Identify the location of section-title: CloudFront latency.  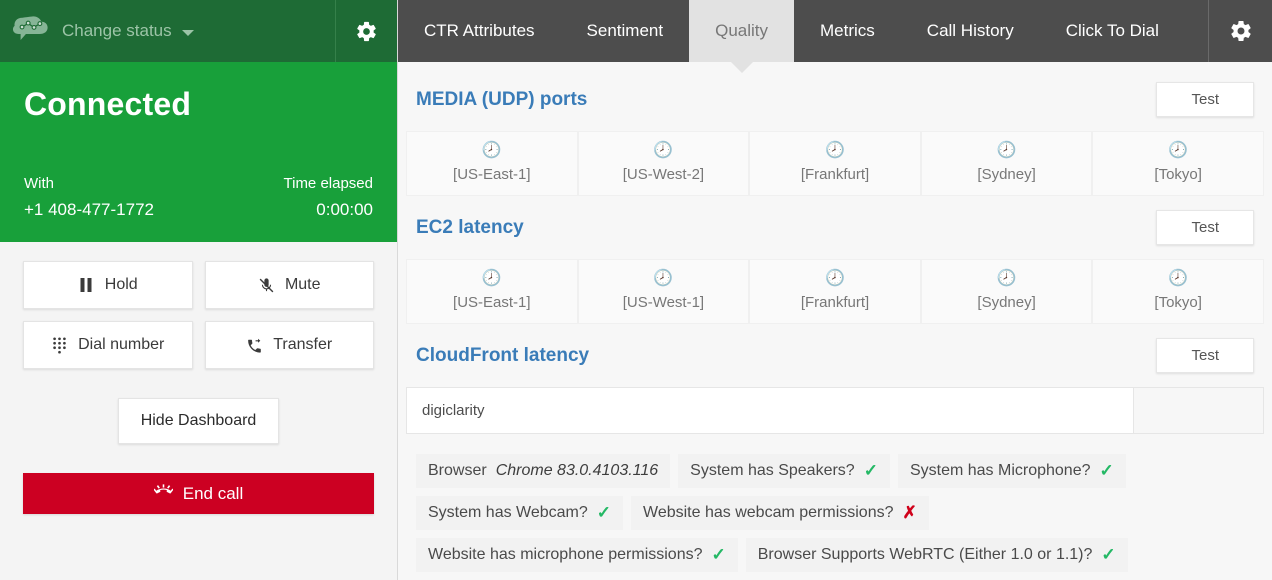
(503, 355).